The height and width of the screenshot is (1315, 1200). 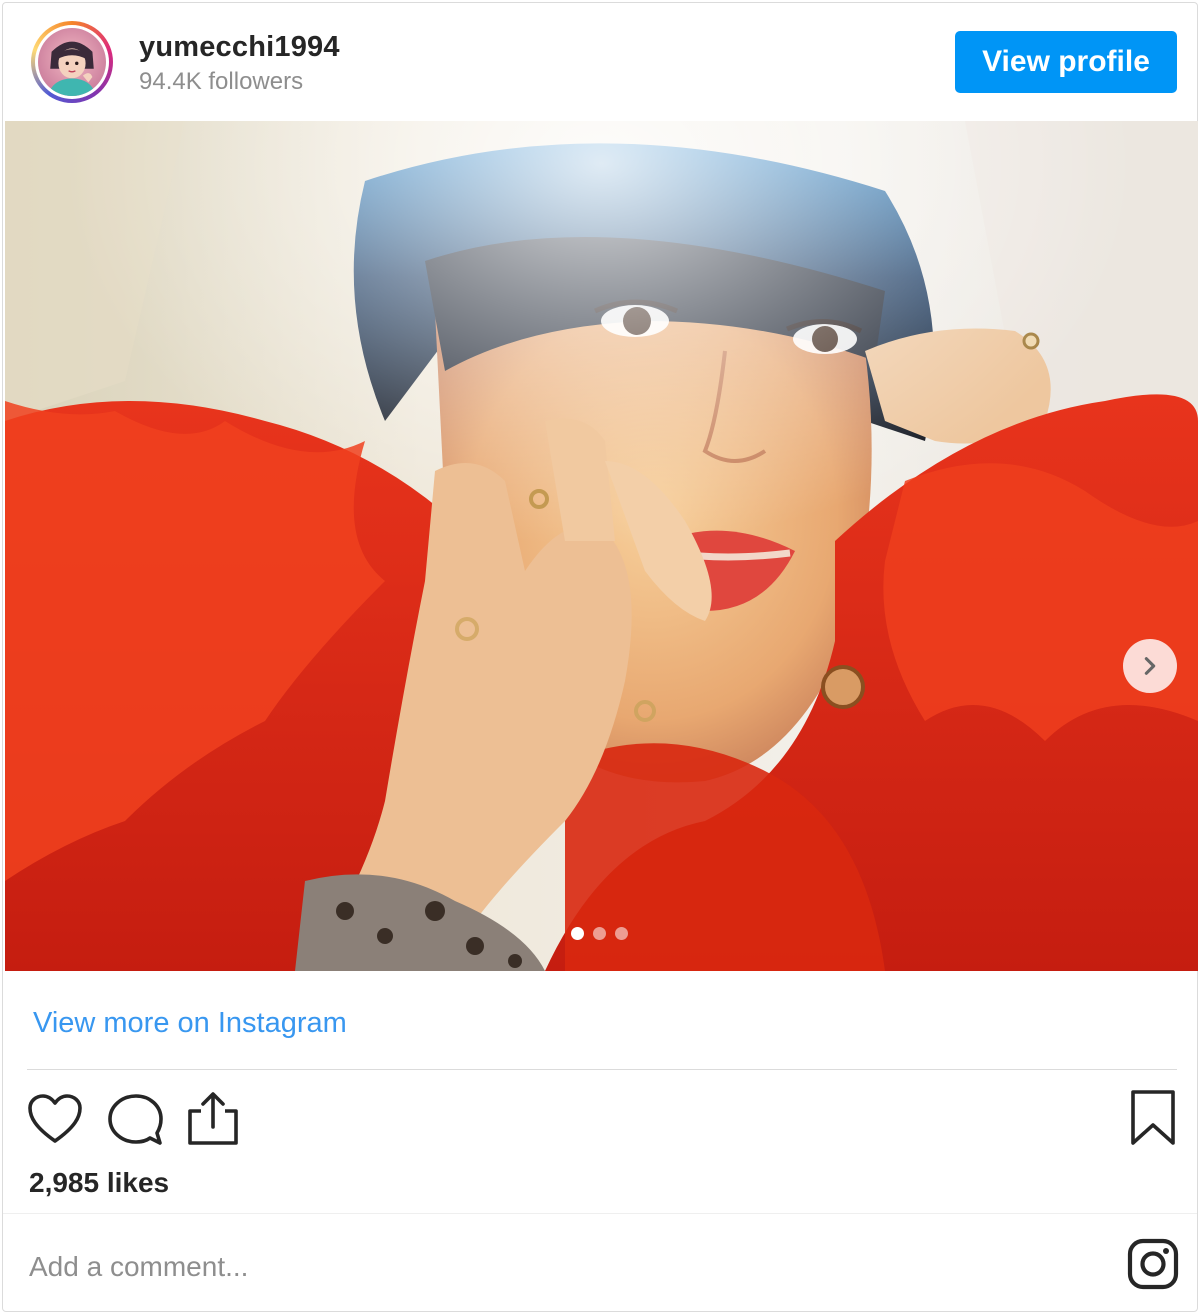 I want to click on follower-count: 94.4K followers, so click(x=221, y=81).